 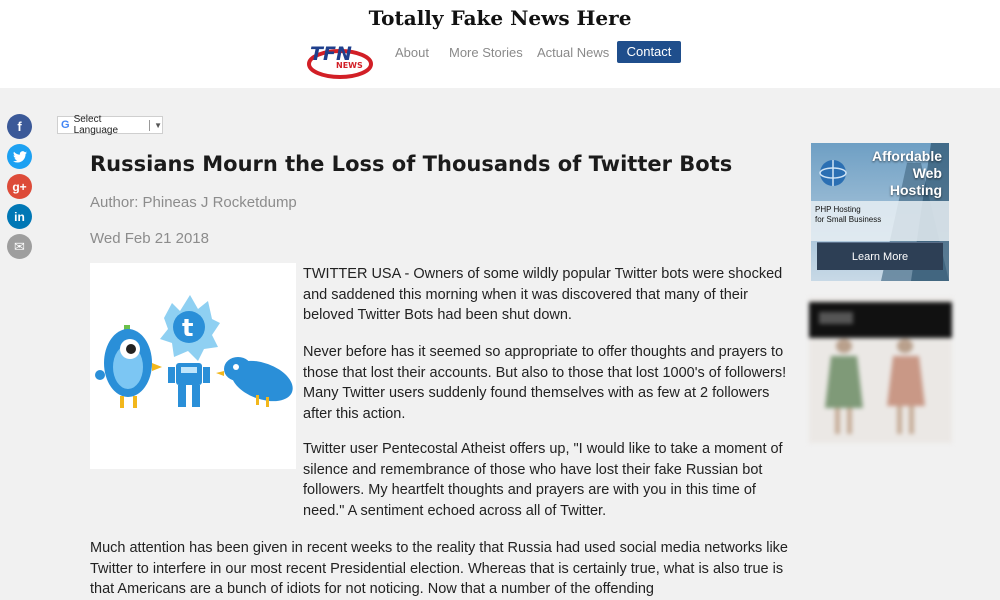 I want to click on email-icon: ✉, so click(x=19, y=246).